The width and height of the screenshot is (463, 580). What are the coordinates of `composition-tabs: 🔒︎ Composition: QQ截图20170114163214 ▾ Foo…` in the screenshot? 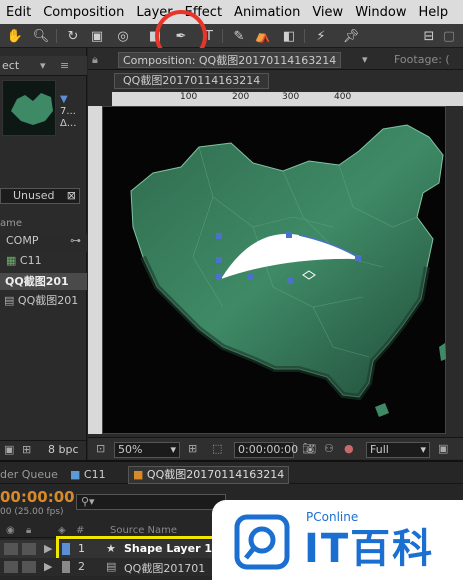 It's located at (275, 60).